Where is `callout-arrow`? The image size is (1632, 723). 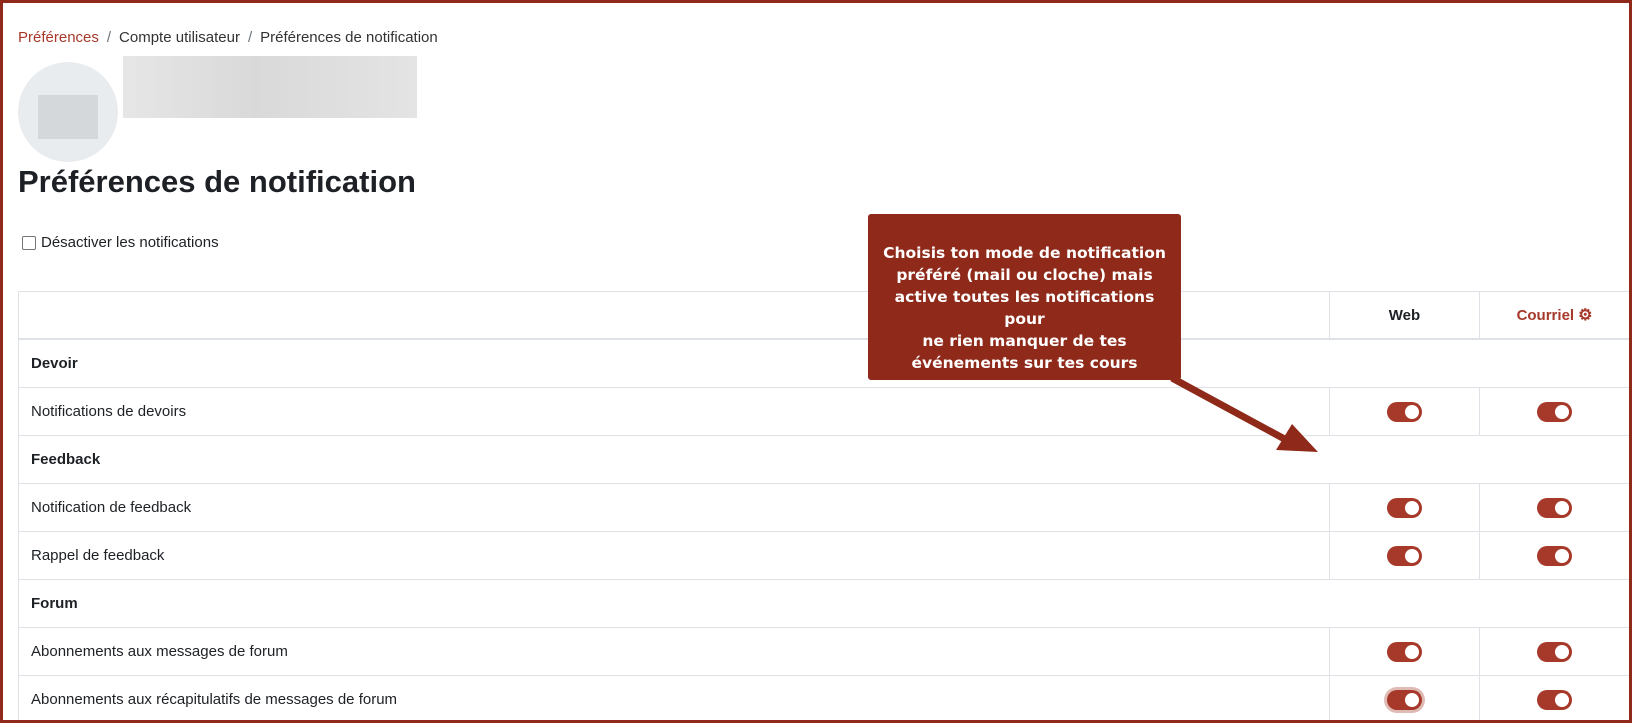 callout-arrow is located at coordinates (1244, 413).